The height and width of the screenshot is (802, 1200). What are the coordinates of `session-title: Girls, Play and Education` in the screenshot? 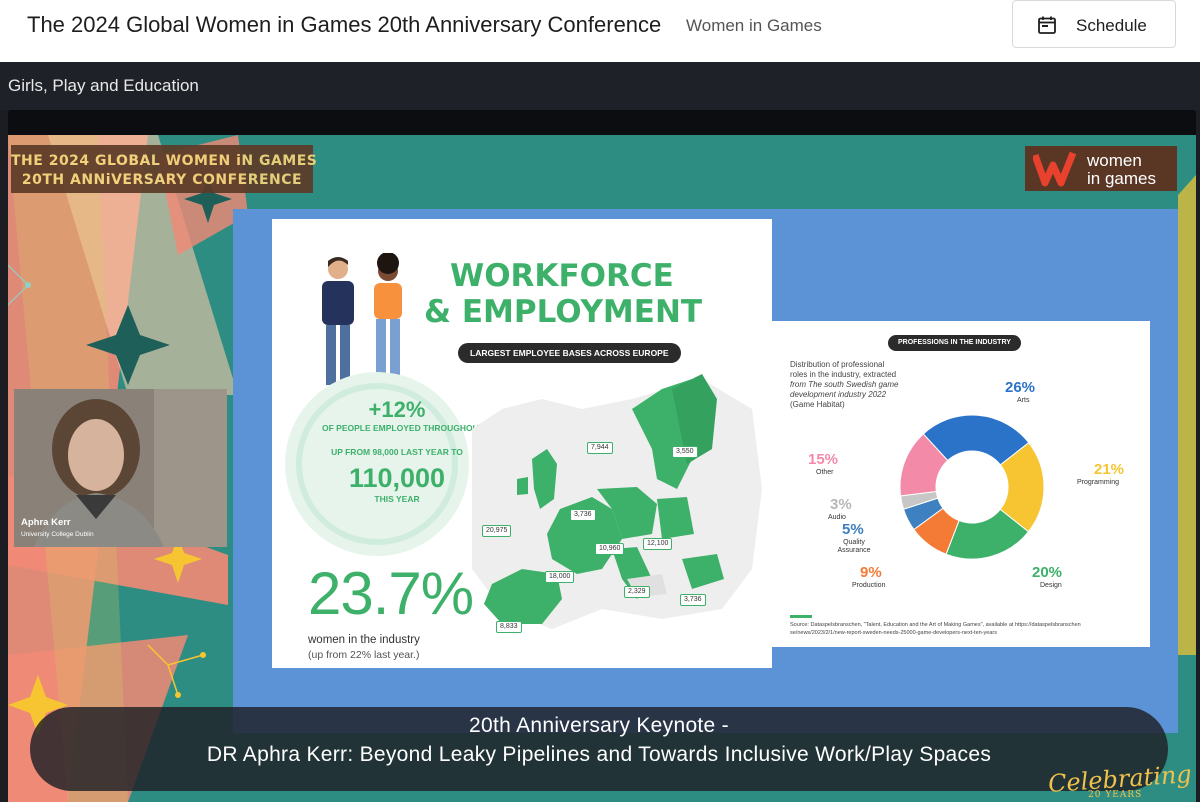 It's located at (103, 85).